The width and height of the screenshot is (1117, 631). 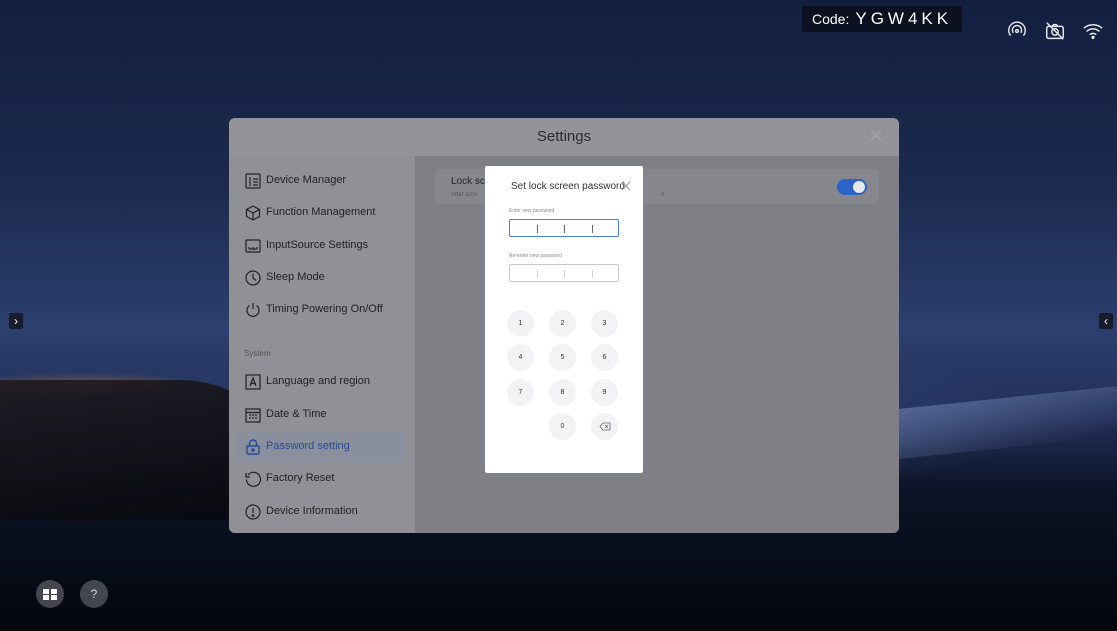 I want to click on keypad-key-1: 1, so click(x=520, y=323).